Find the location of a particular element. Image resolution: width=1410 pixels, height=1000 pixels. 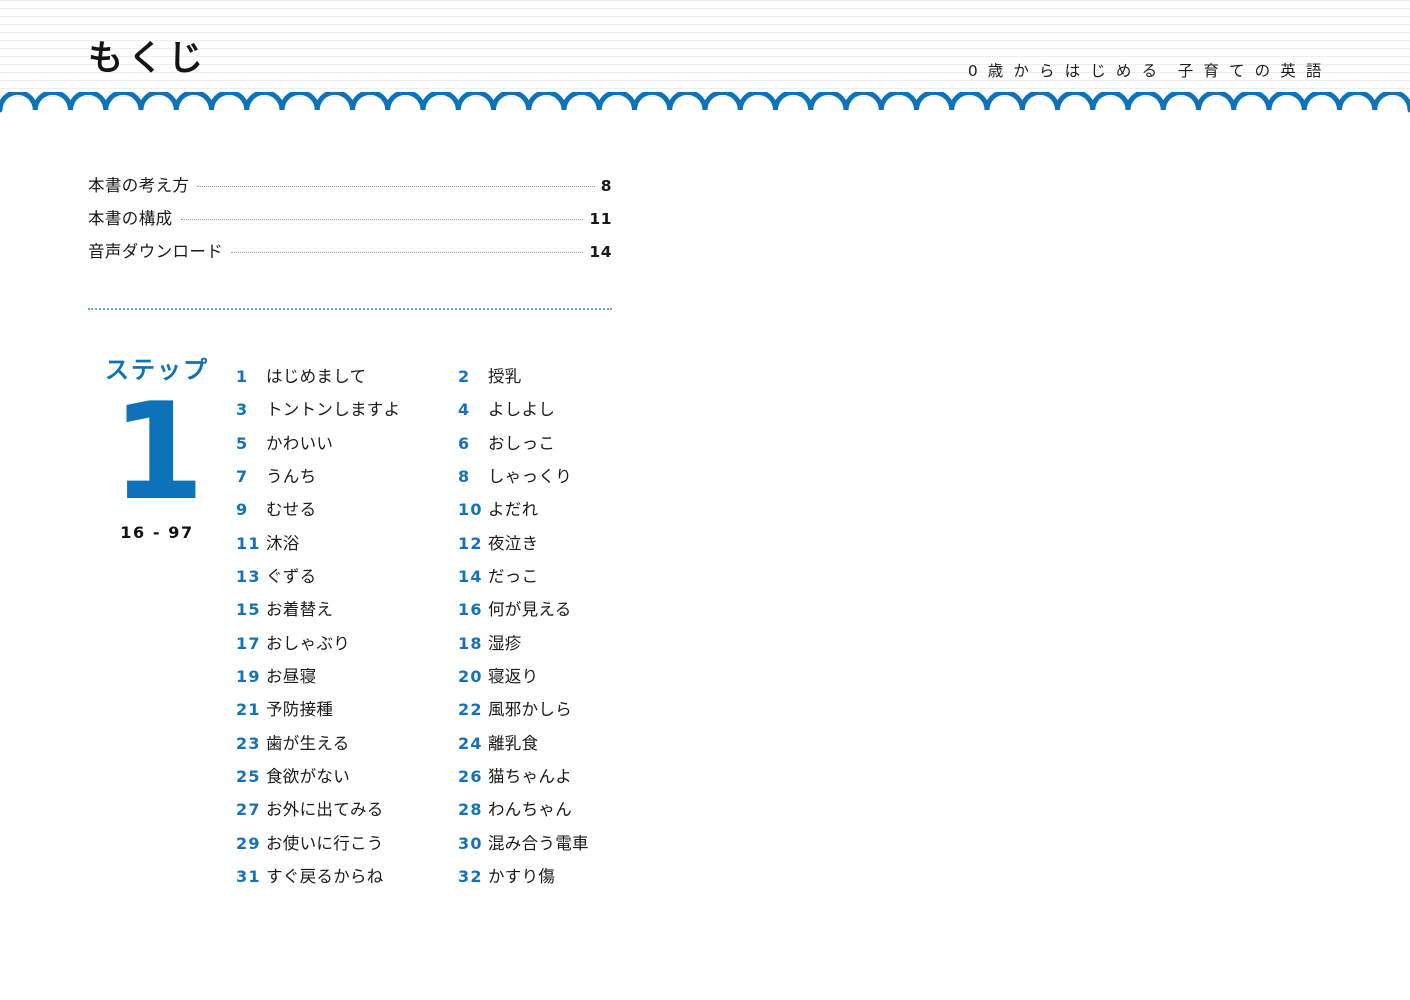

toc-entry-number: 28 is located at coordinates (470, 810).